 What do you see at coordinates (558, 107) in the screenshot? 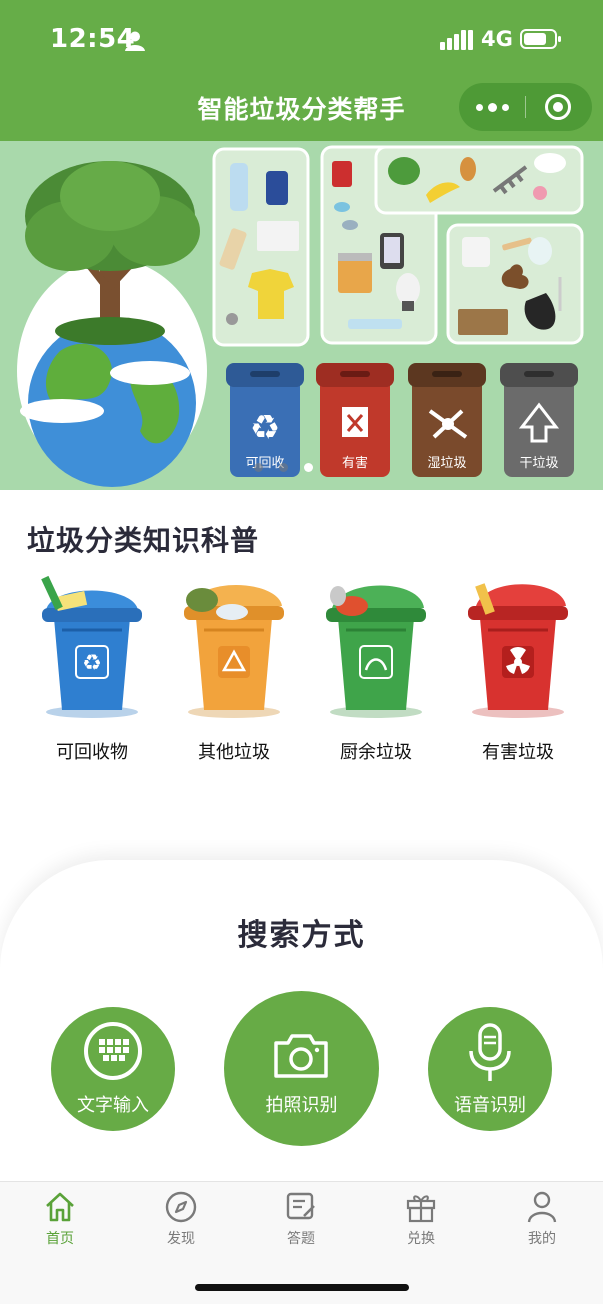
I see `close-target-icon` at bounding box center [558, 107].